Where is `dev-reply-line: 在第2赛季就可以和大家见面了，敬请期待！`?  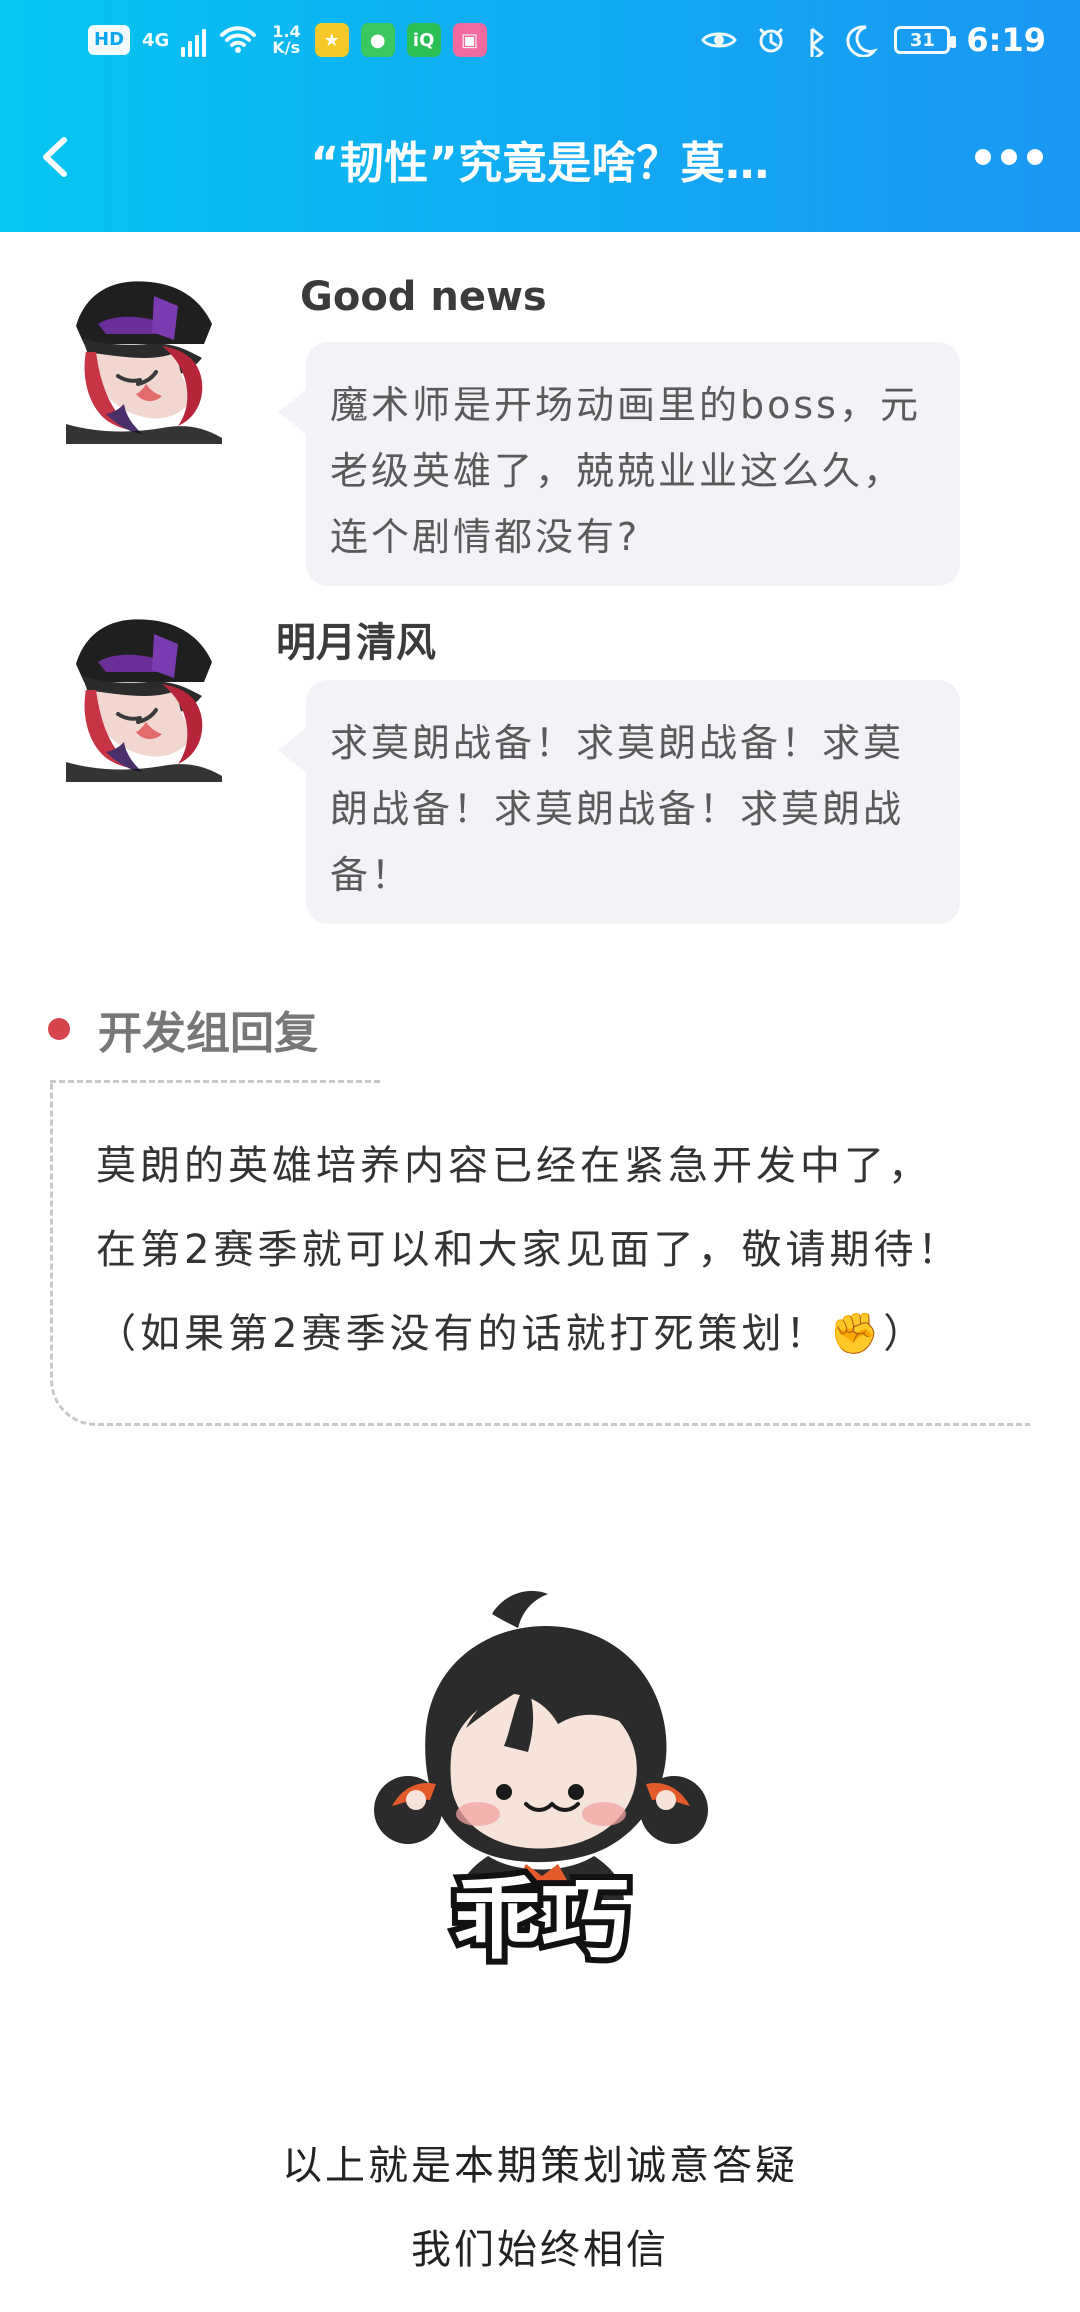
dev-reply-line: 在第2赛季就可以和大家见面了，敬请期待！ is located at coordinates (529, 1250).